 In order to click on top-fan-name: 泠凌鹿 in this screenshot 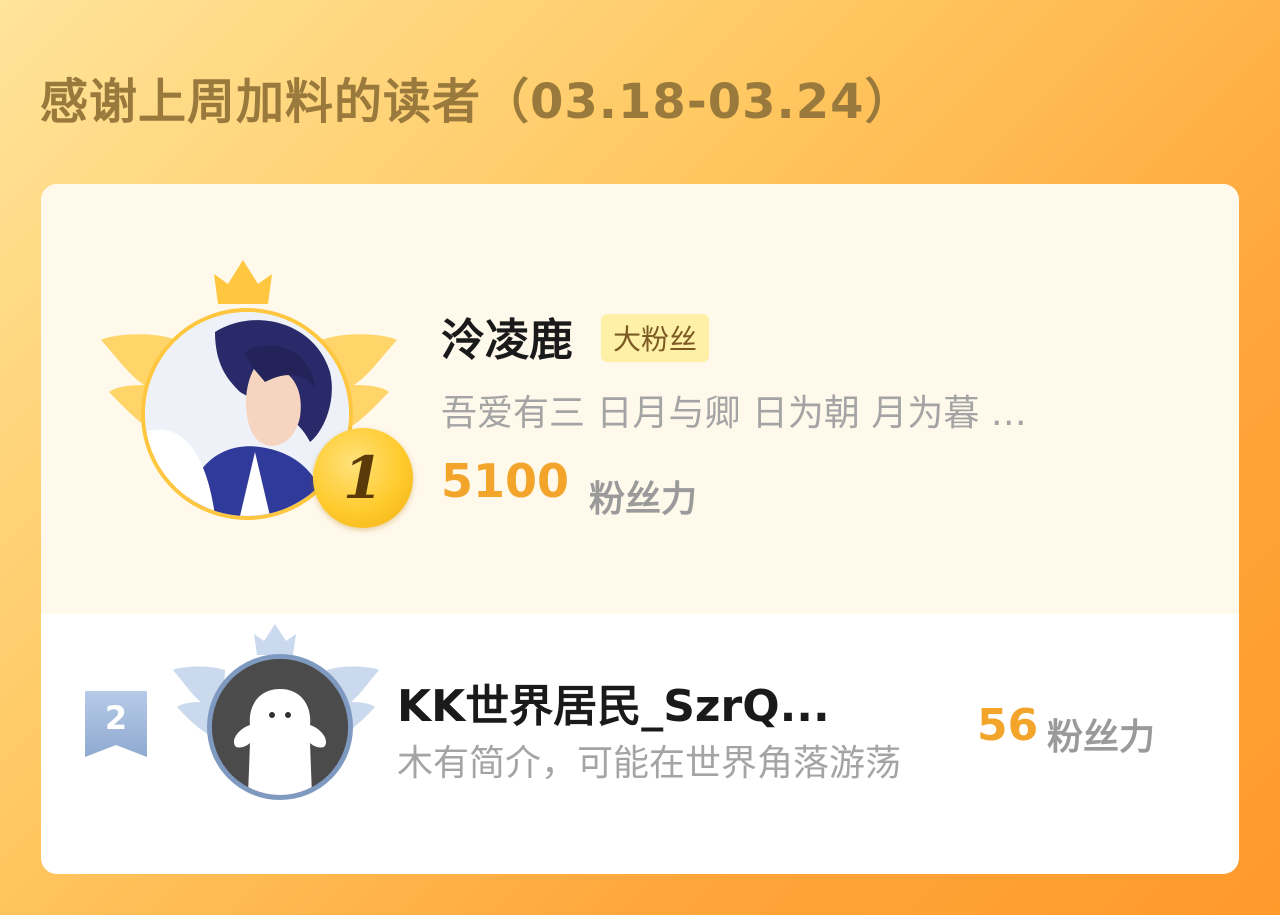, I will do `click(507, 336)`.